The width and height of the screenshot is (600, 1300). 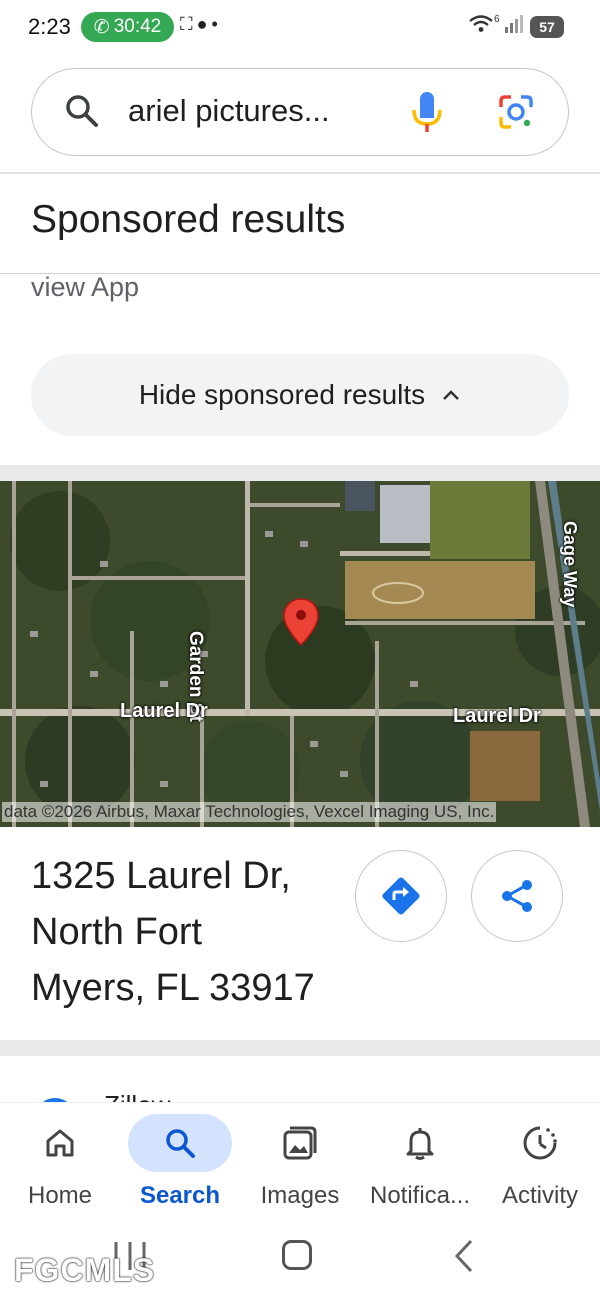 I want to click on chat-icon: ●, so click(x=204, y=24).